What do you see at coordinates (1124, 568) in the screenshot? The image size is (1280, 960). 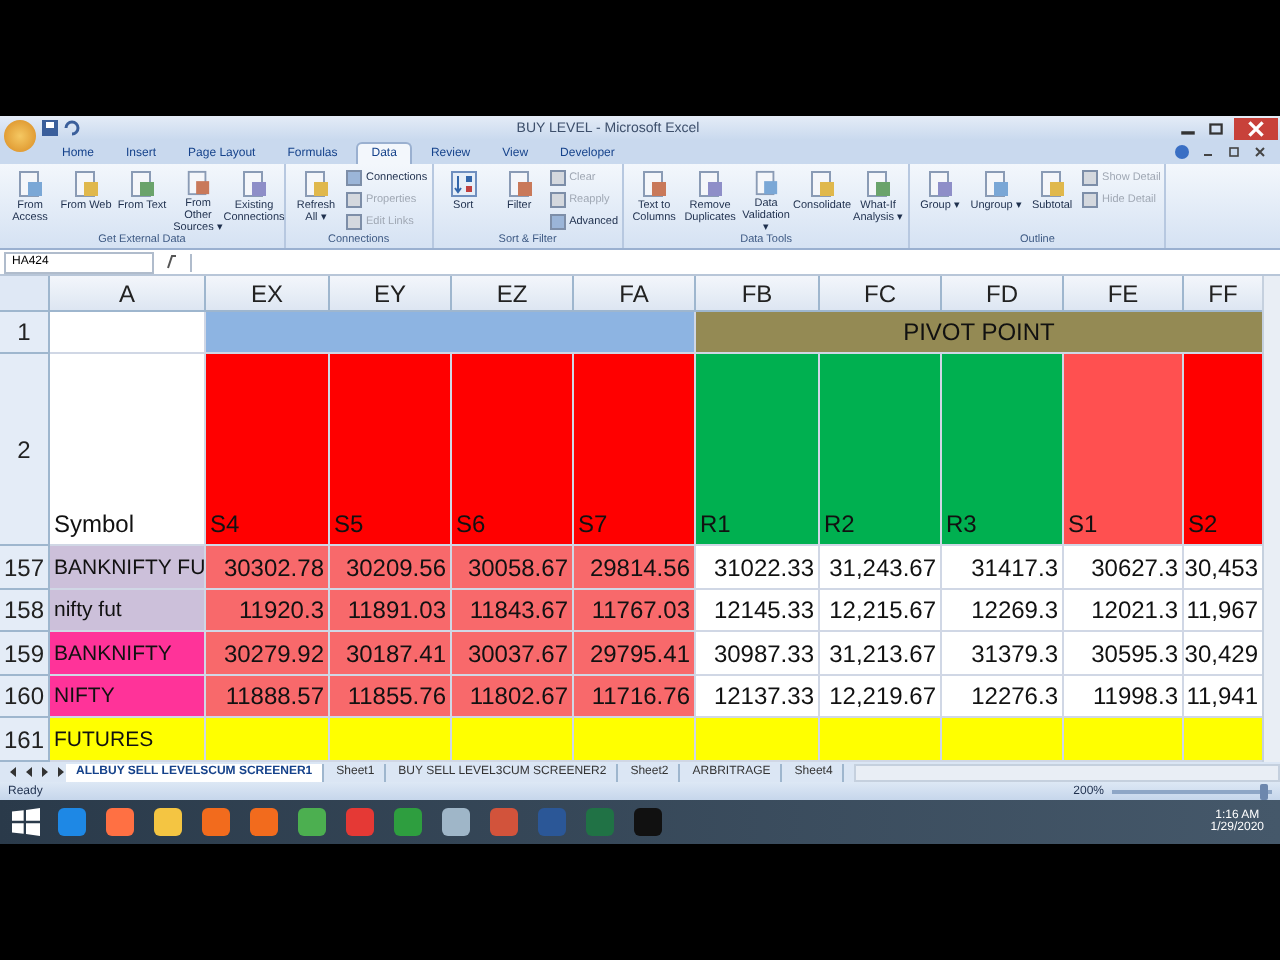 I see `table-cell: 30627.3` at bounding box center [1124, 568].